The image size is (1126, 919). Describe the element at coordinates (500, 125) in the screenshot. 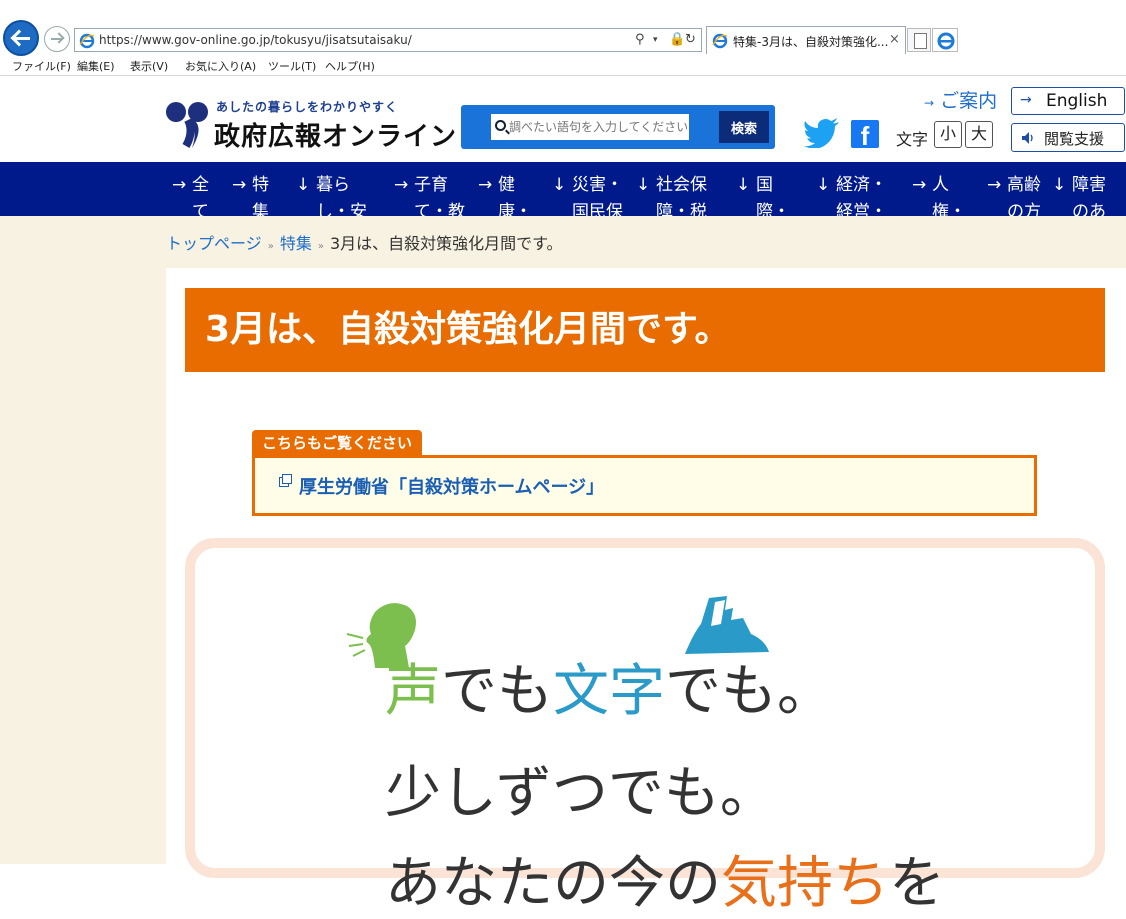

I see `search-icon` at that location.